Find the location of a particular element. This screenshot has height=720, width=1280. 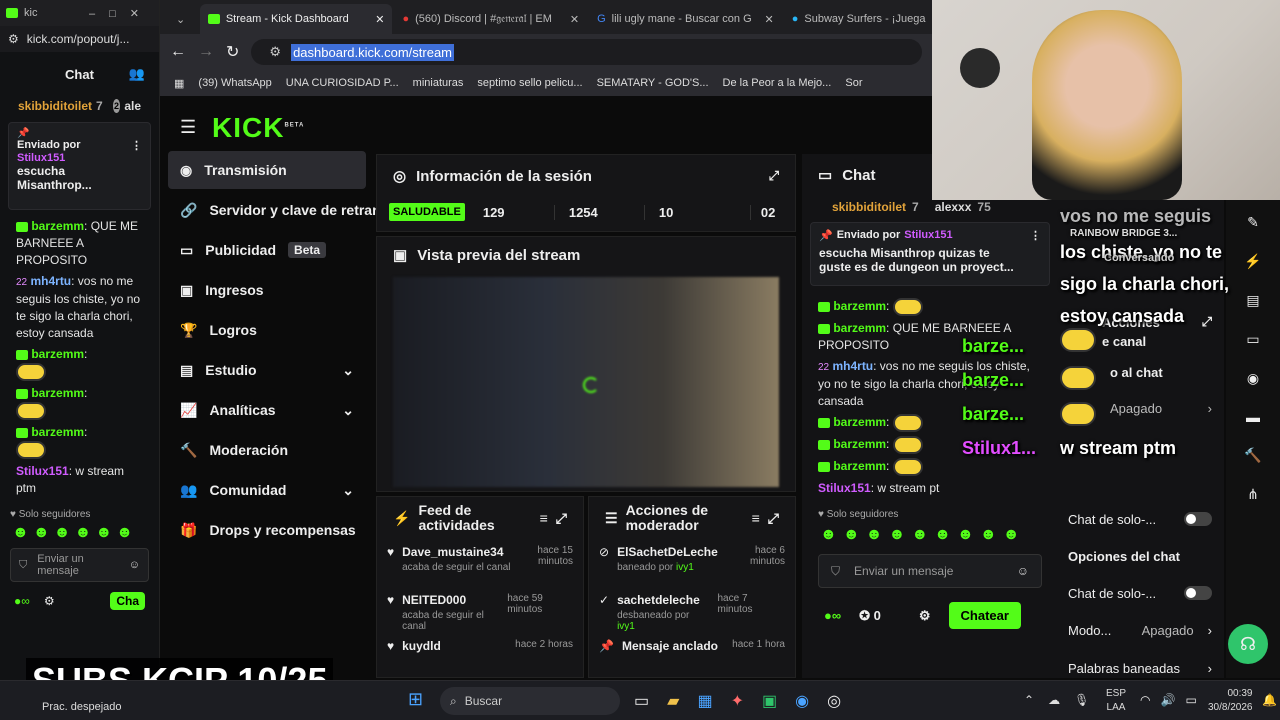

chat-input: ⛉ Enviar un mensaje ☺ is located at coordinates (930, 571).